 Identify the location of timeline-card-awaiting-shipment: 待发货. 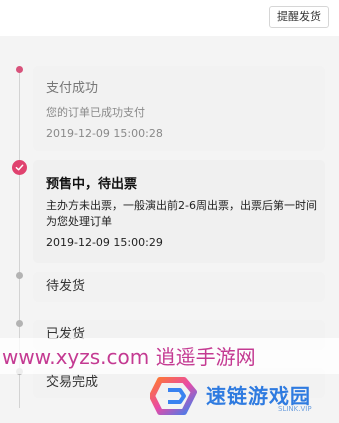
(179, 287).